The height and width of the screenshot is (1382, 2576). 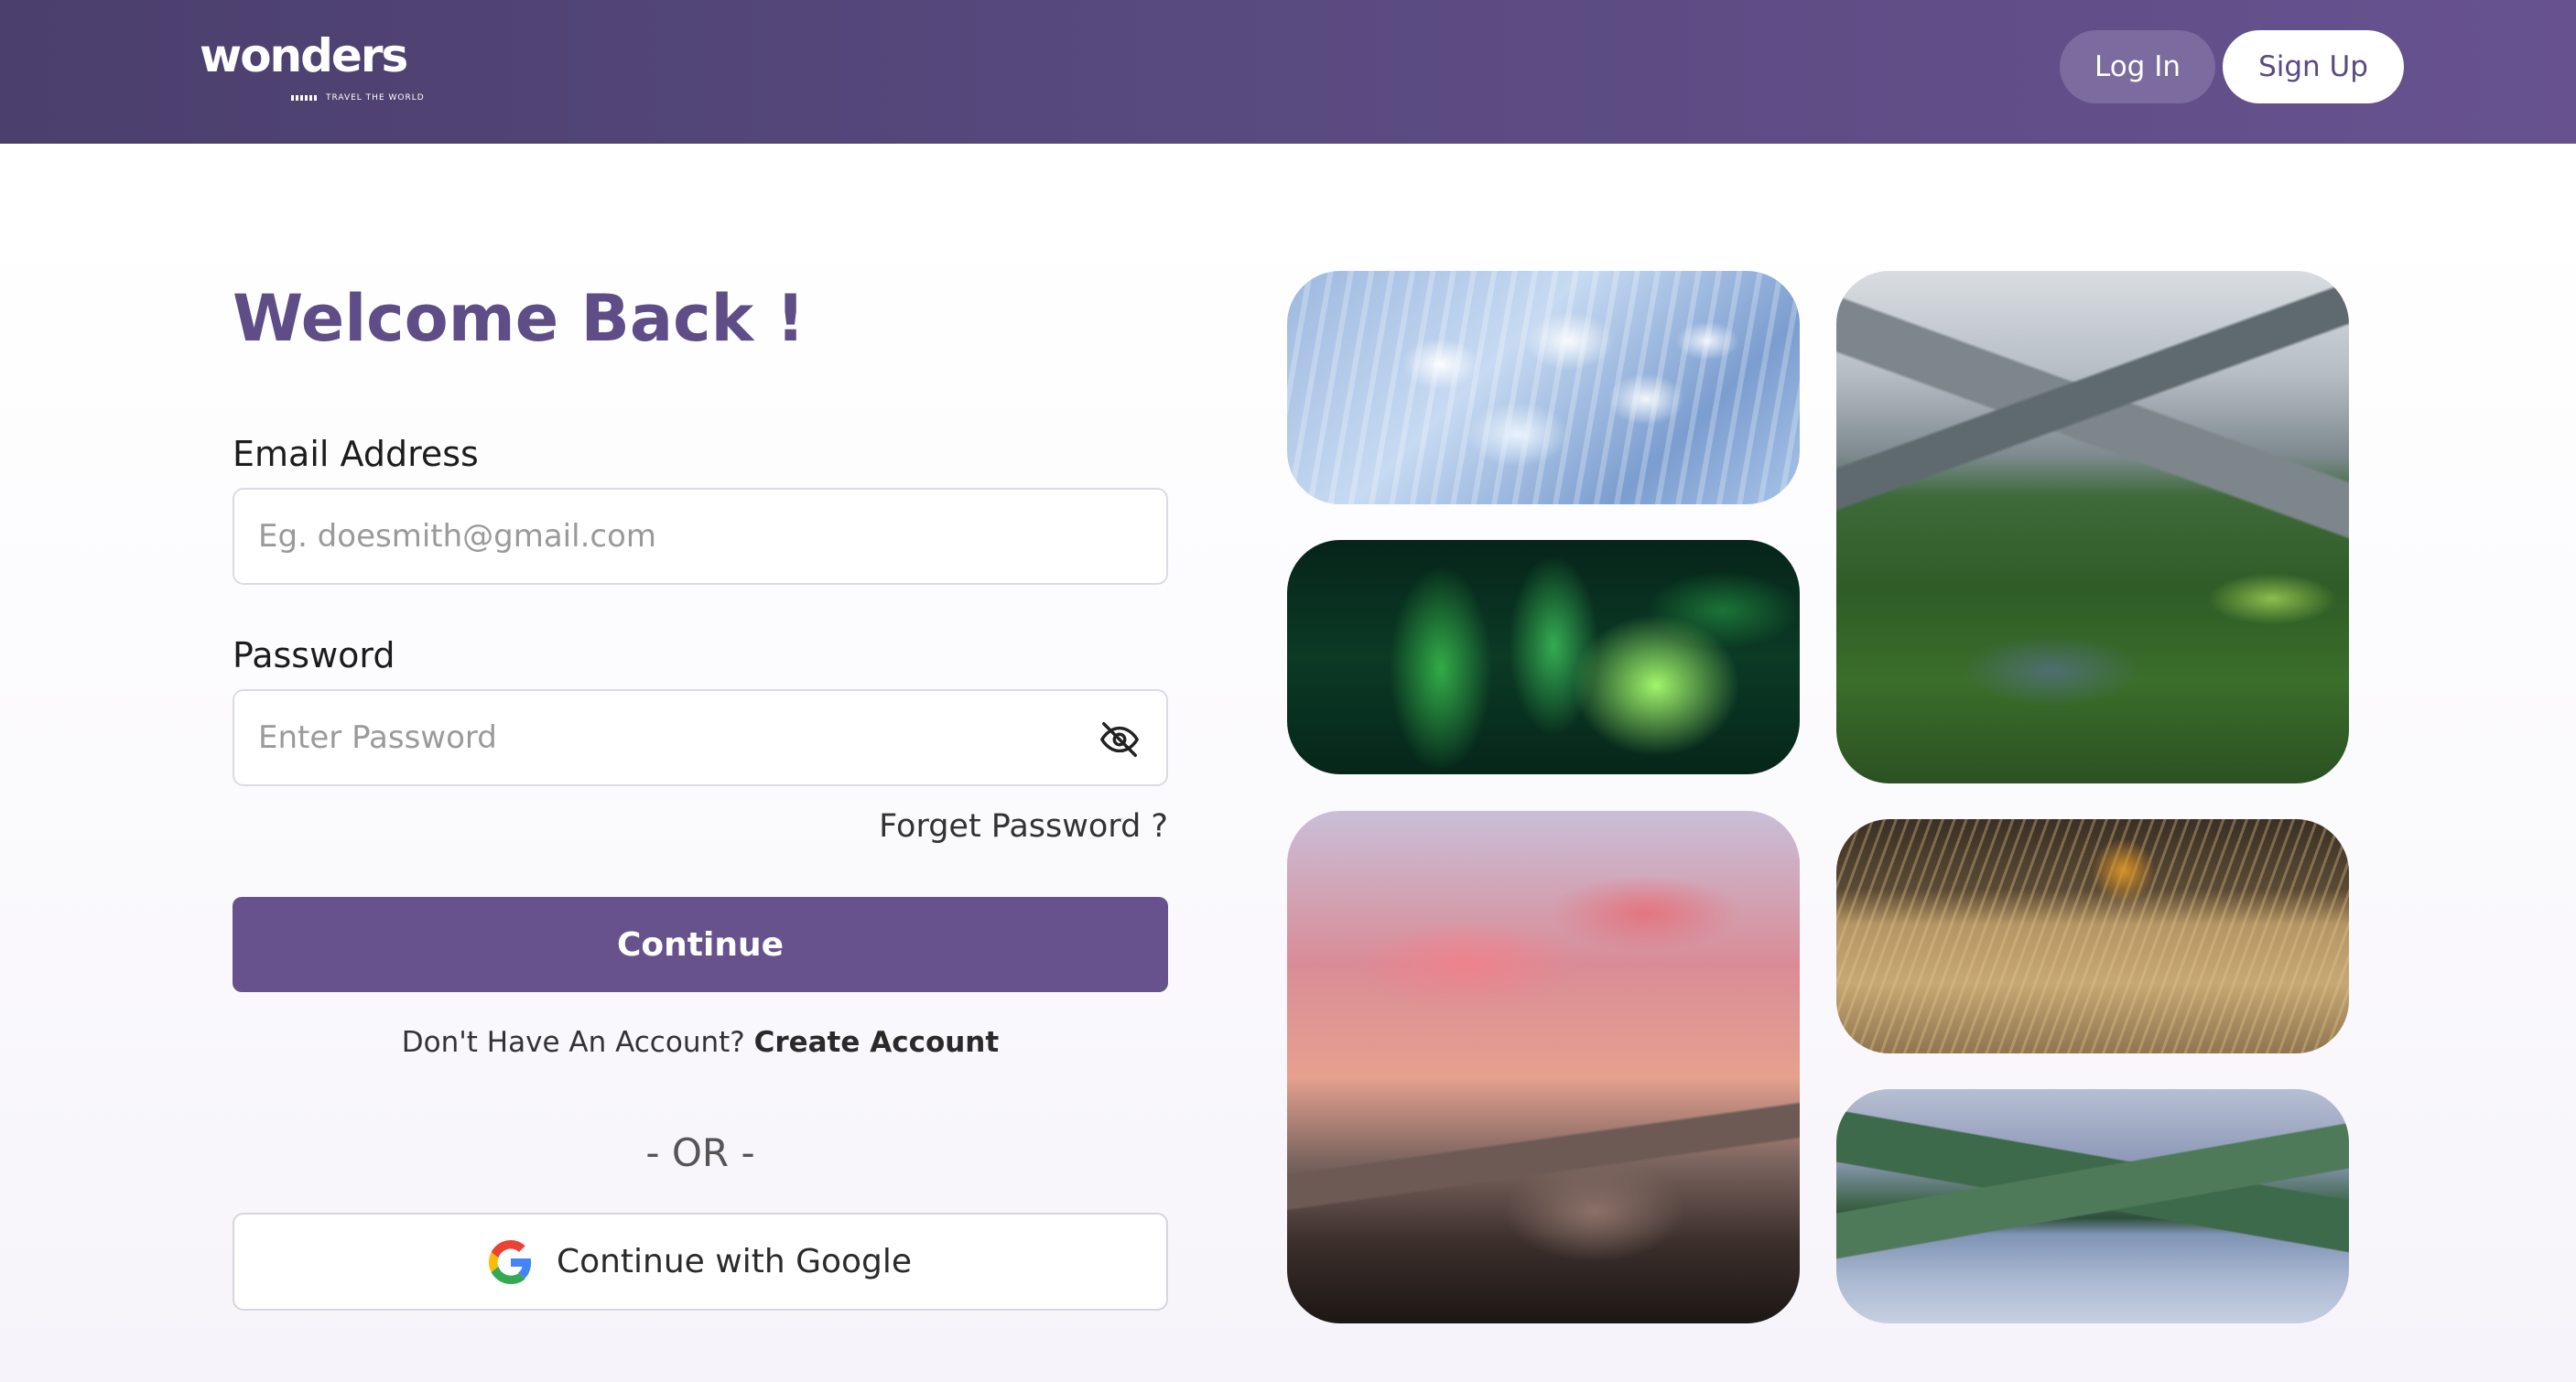 What do you see at coordinates (700, 1152) in the screenshot?
I see `or-divider: - OR -` at bounding box center [700, 1152].